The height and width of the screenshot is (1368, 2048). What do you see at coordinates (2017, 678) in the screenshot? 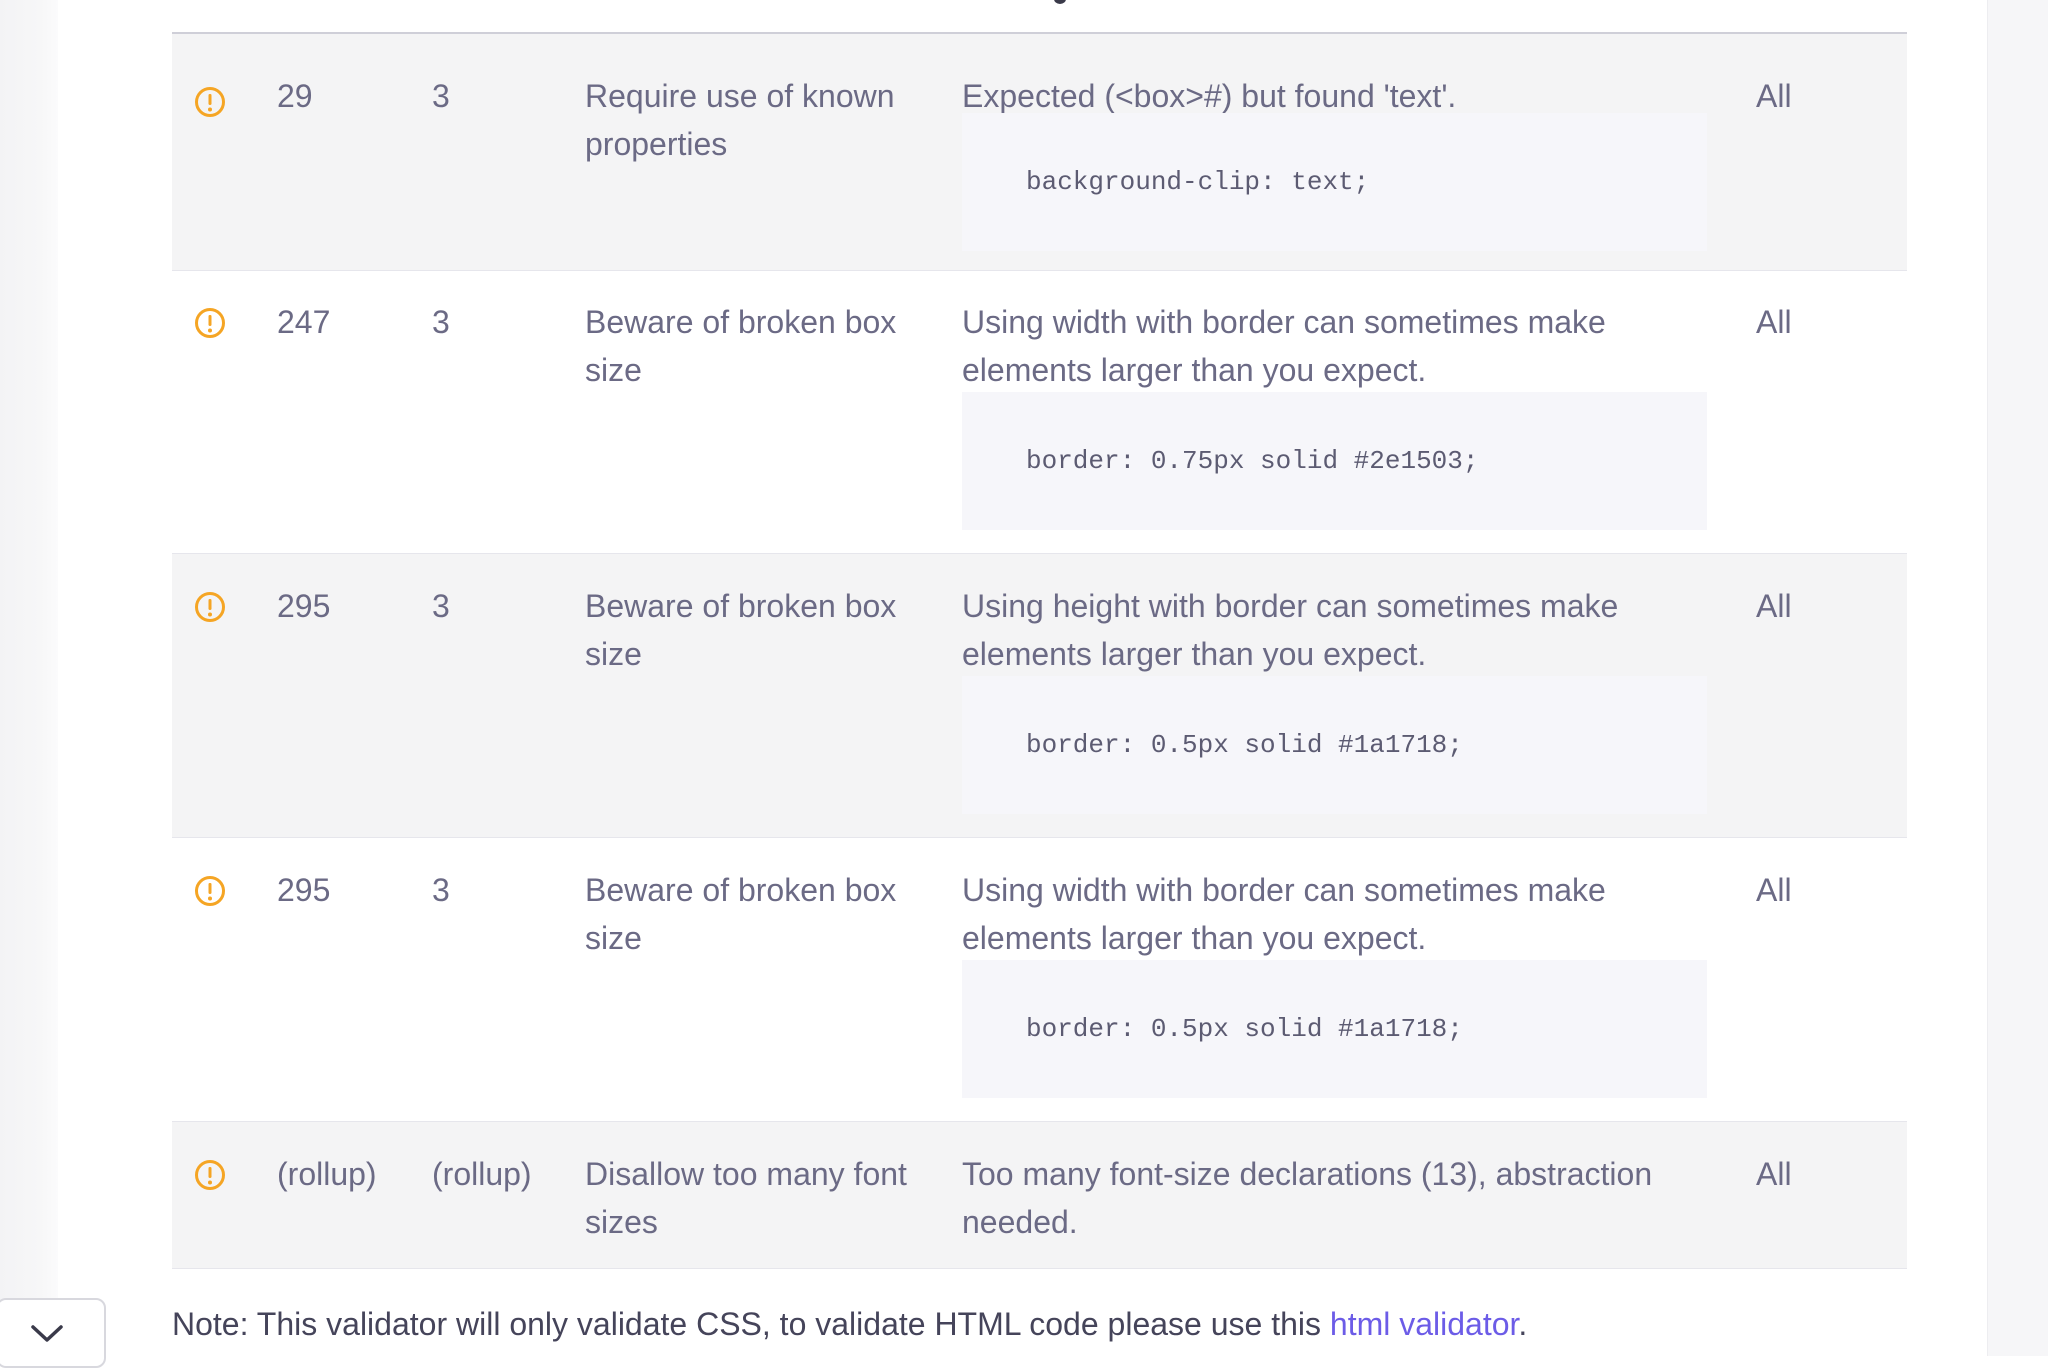
I see `scrollbar-track` at bounding box center [2017, 678].